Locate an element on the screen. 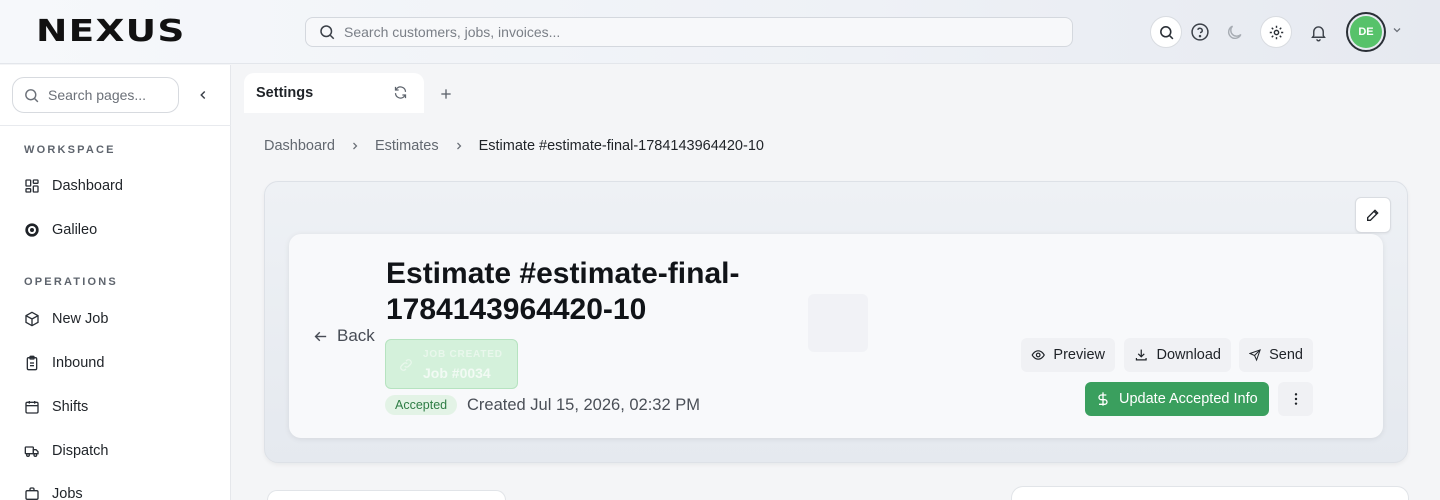 Image resolution: width=1440 pixels, height=500 pixels. moon-icon is located at coordinates (1234, 32).